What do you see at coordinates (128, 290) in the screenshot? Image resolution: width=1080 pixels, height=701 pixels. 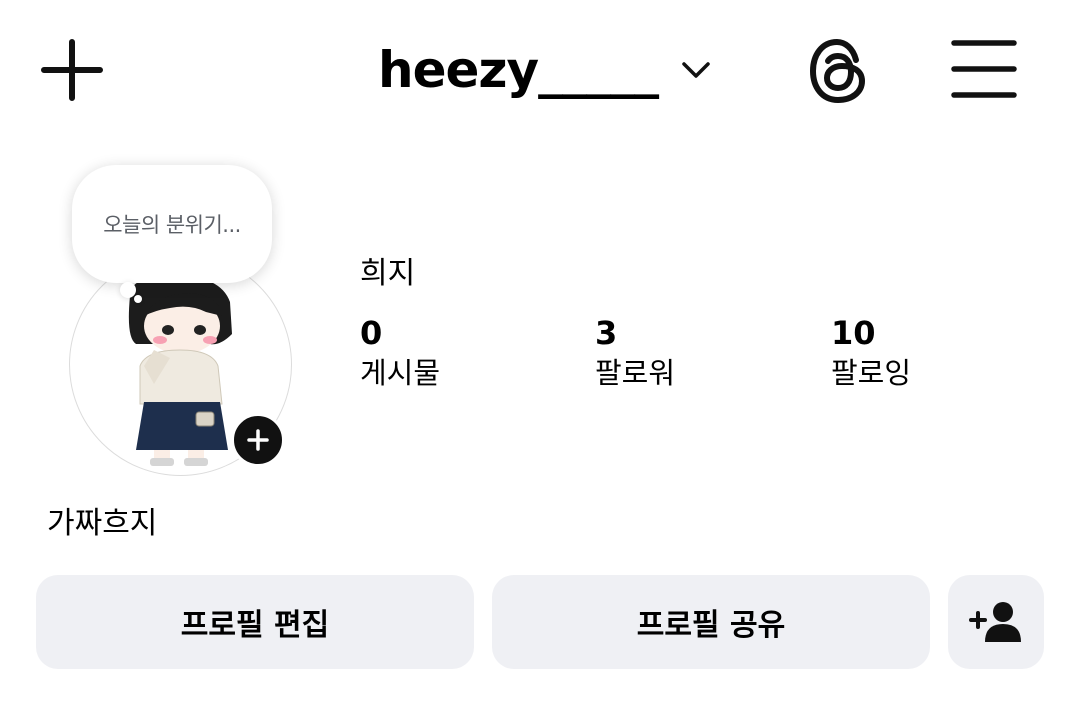 I see `note-tail` at bounding box center [128, 290].